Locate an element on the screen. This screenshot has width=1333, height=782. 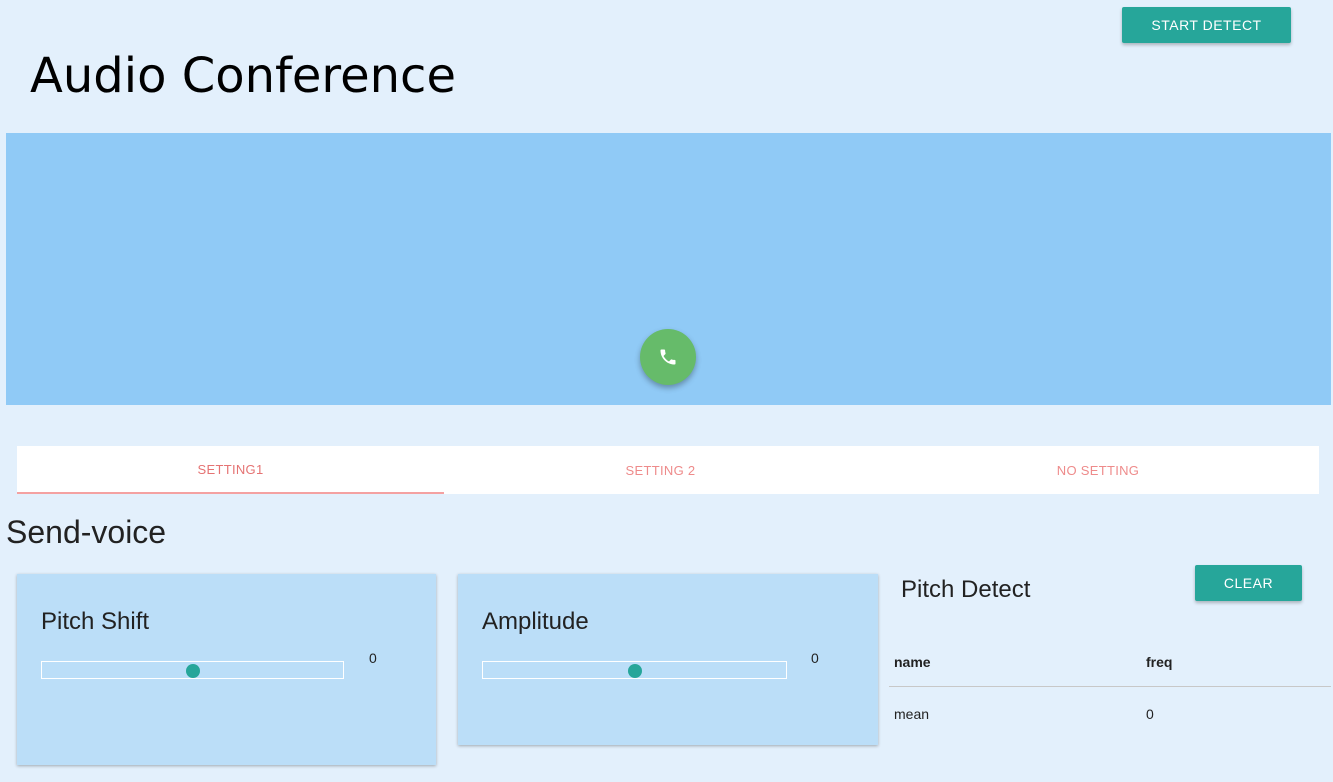
table-row: mean 0 is located at coordinates (1110, 714).